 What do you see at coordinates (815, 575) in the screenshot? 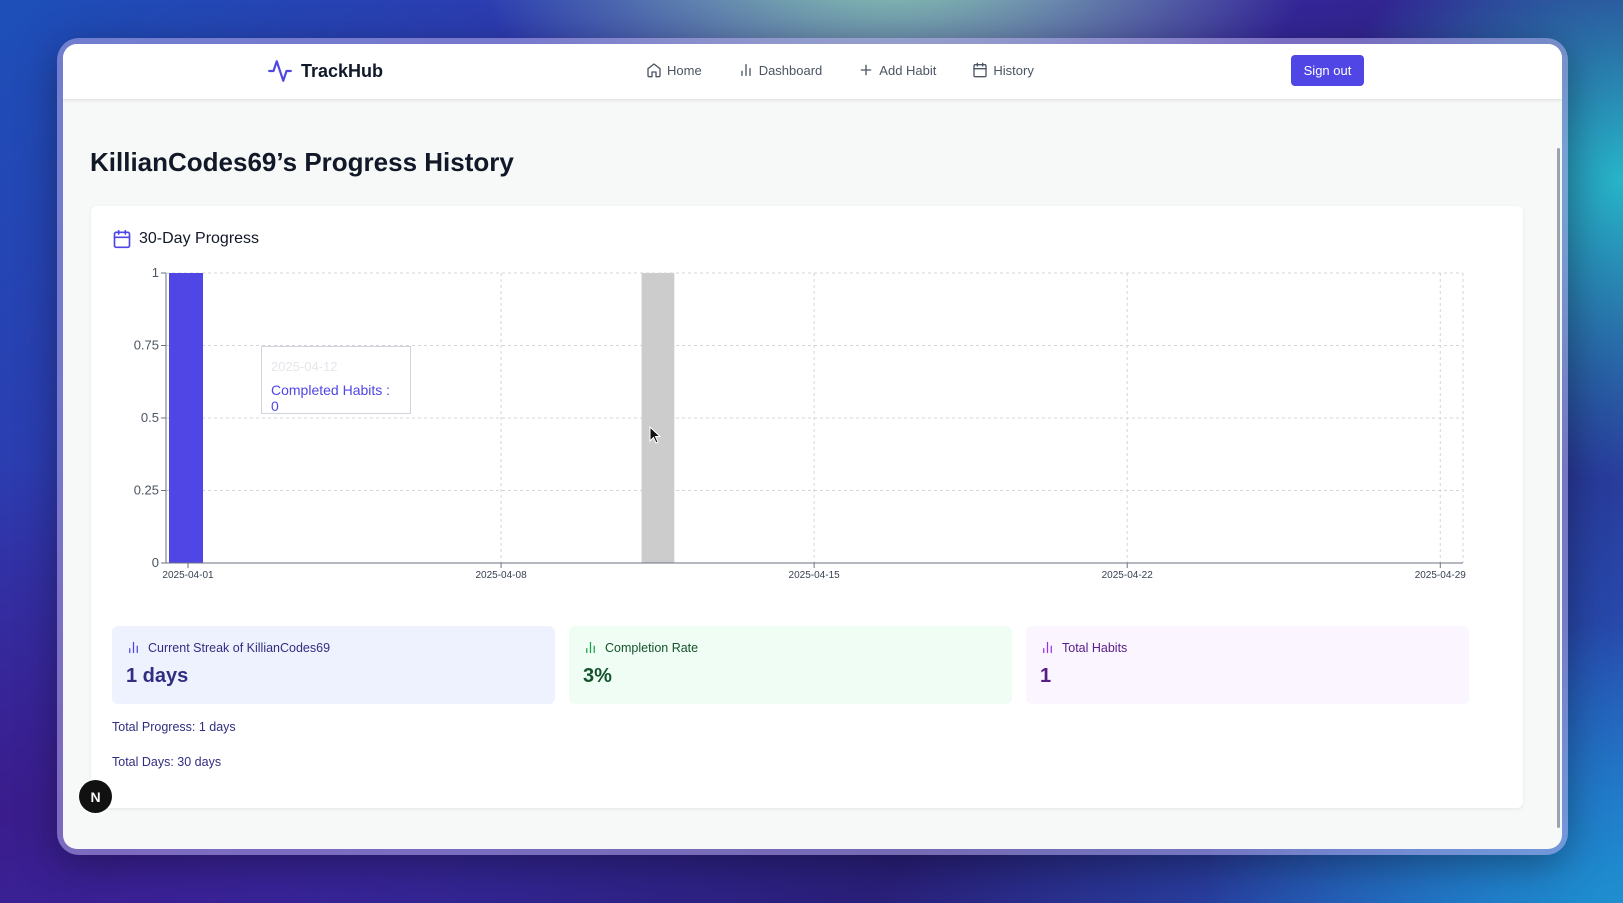
I see `x-tick-label: 2025-04-15` at bounding box center [815, 575].